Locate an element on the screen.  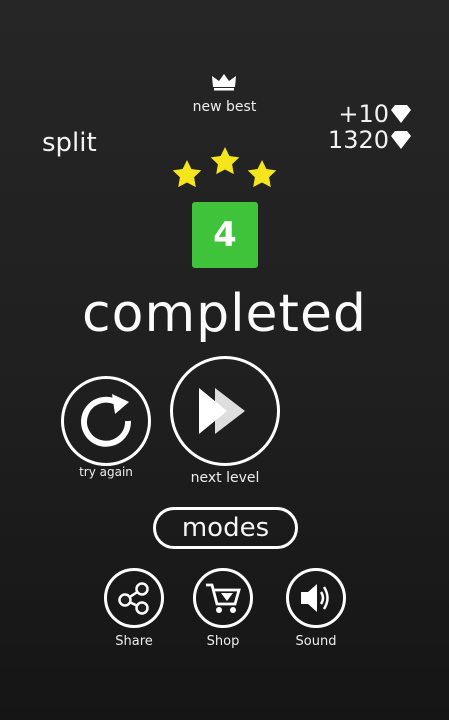
shop-label: Shop is located at coordinates (223, 641).